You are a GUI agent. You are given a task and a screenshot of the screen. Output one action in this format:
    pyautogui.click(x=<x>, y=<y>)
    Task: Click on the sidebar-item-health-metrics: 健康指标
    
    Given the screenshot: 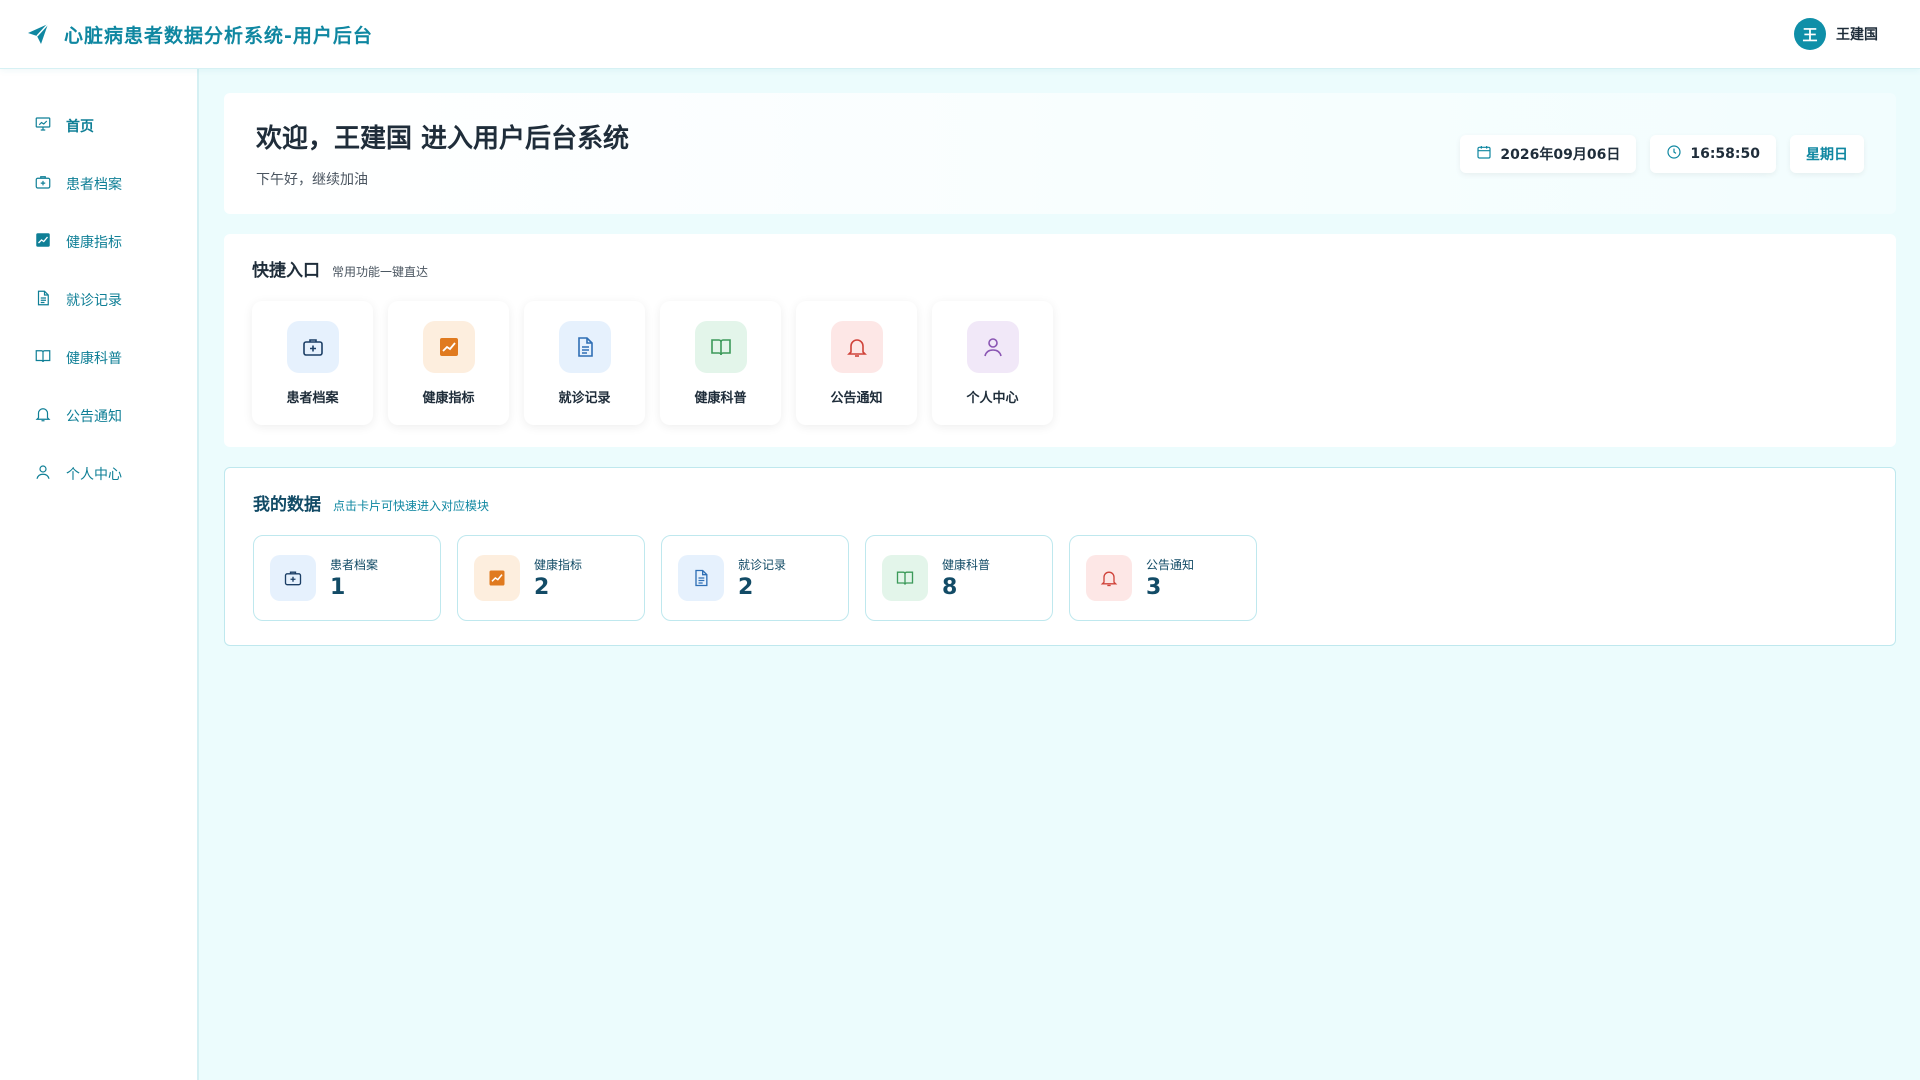 What is the action you would take?
    pyautogui.click(x=98, y=242)
    